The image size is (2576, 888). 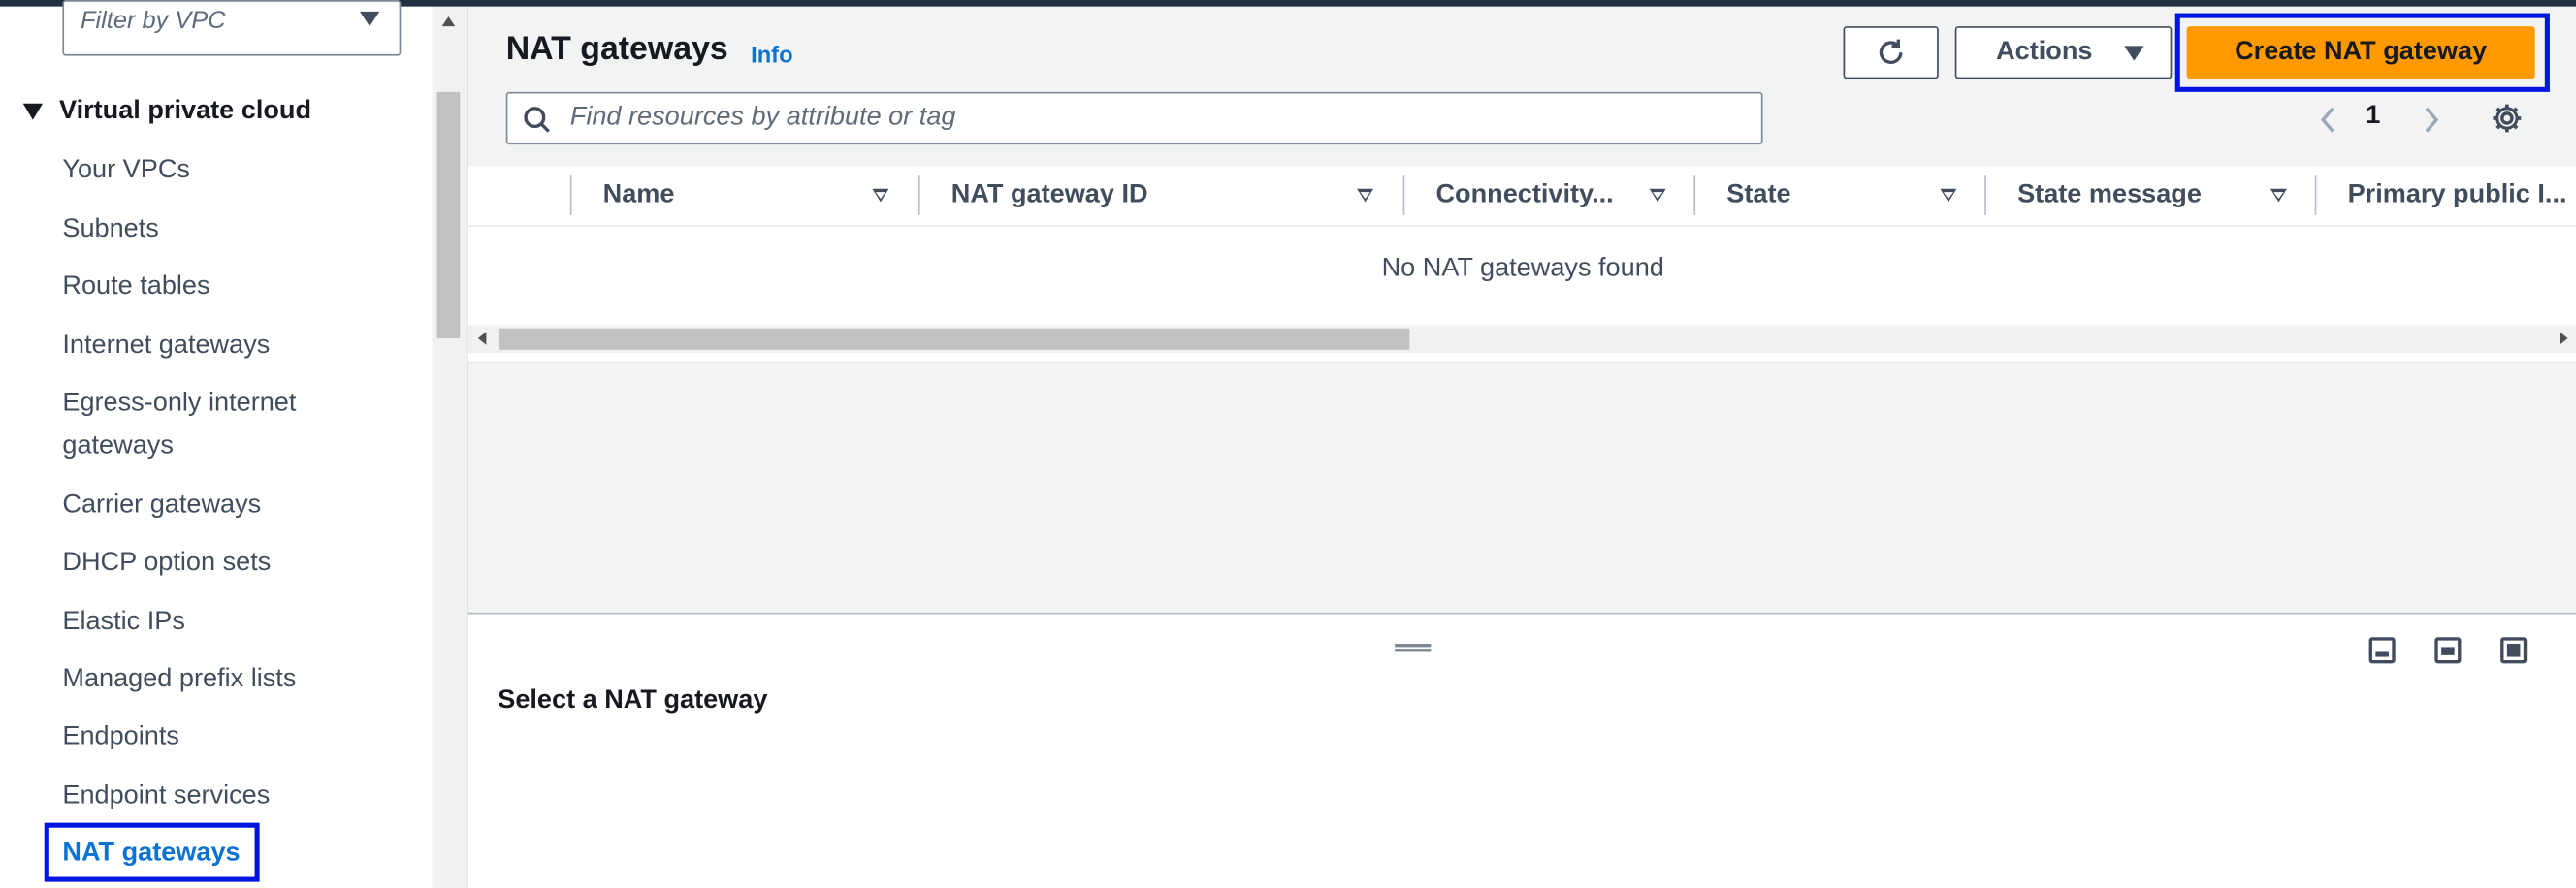 I want to click on column-header-nat-gateway-id: NAT gateway ID, so click(x=1049, y=194).